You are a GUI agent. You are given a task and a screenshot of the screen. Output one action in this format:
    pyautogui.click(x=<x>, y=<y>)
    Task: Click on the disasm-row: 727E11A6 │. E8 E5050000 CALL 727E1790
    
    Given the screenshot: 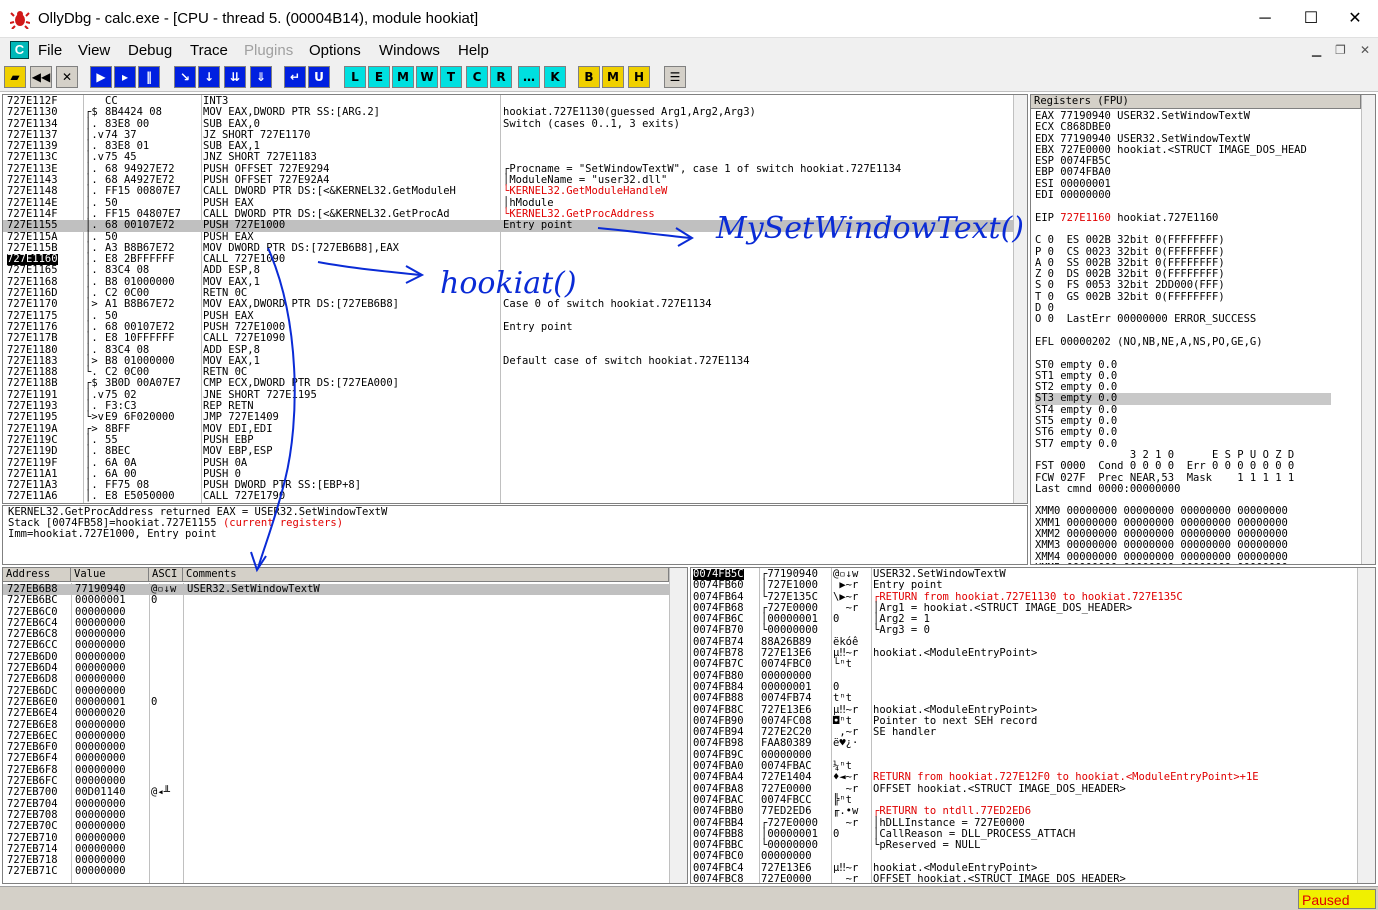 What is the action you would take?
    pyautogui.click(x=508, y=497)
    